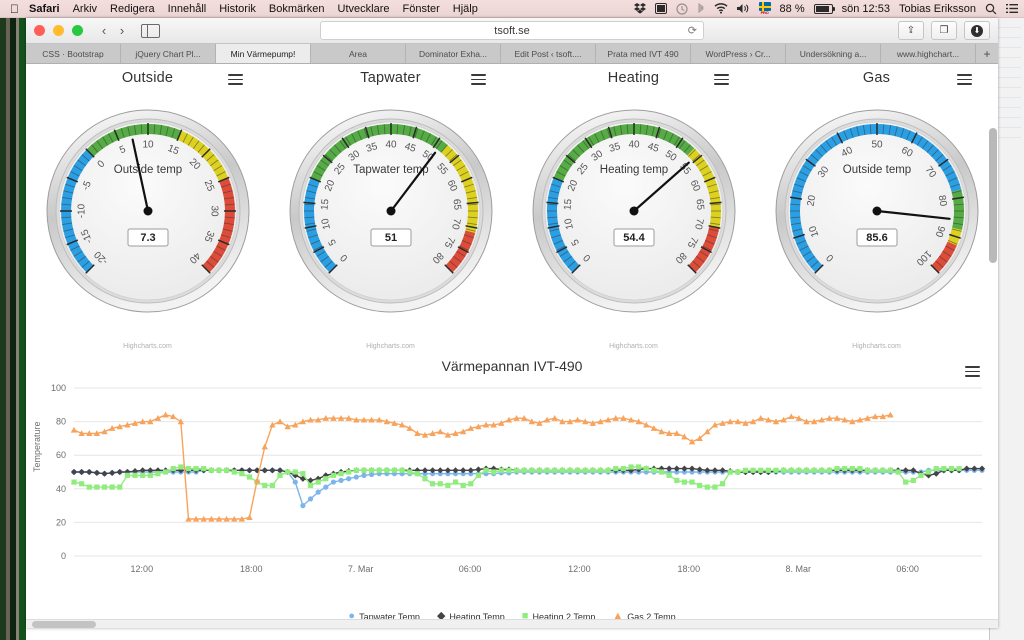  What do you see at coordinates (390, 238) in the screenshot?
I see `svg-text: 51` at bounding box center [390, 238].